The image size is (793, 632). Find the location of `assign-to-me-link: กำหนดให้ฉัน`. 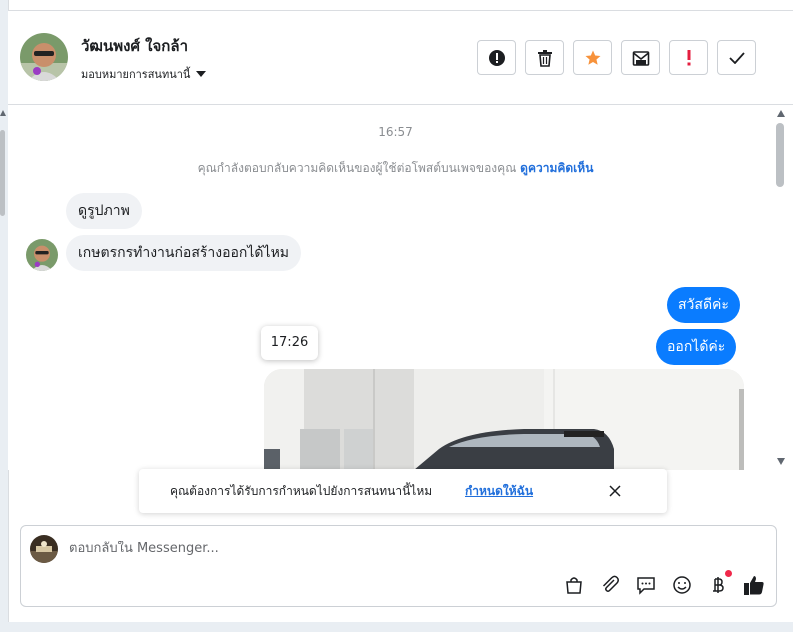

assign-to-me-link: กำหนดให้ฉัน is located at coordinates (499, 491).